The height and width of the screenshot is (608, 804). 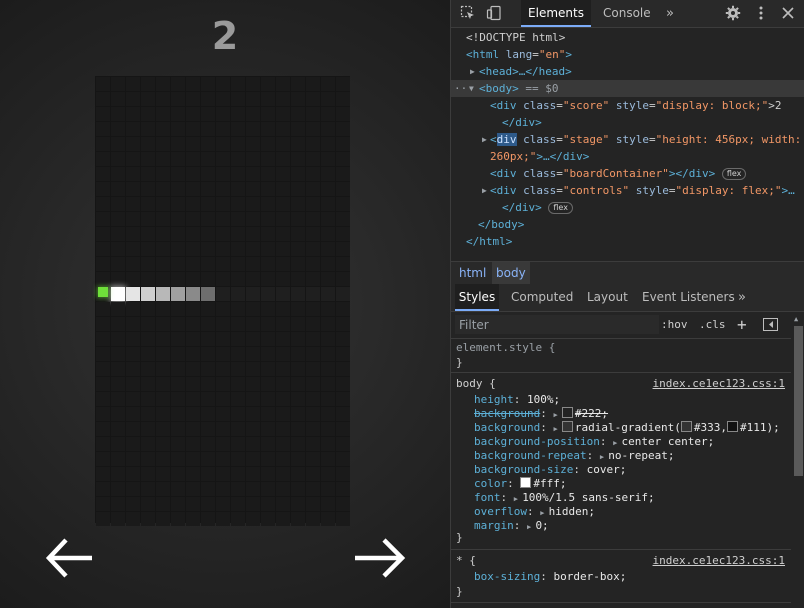 What do you see at coordinates (627, 54) in the screenshot?
I see `dom-html-open: <html lang="en">` at bounding box center [627, 54].